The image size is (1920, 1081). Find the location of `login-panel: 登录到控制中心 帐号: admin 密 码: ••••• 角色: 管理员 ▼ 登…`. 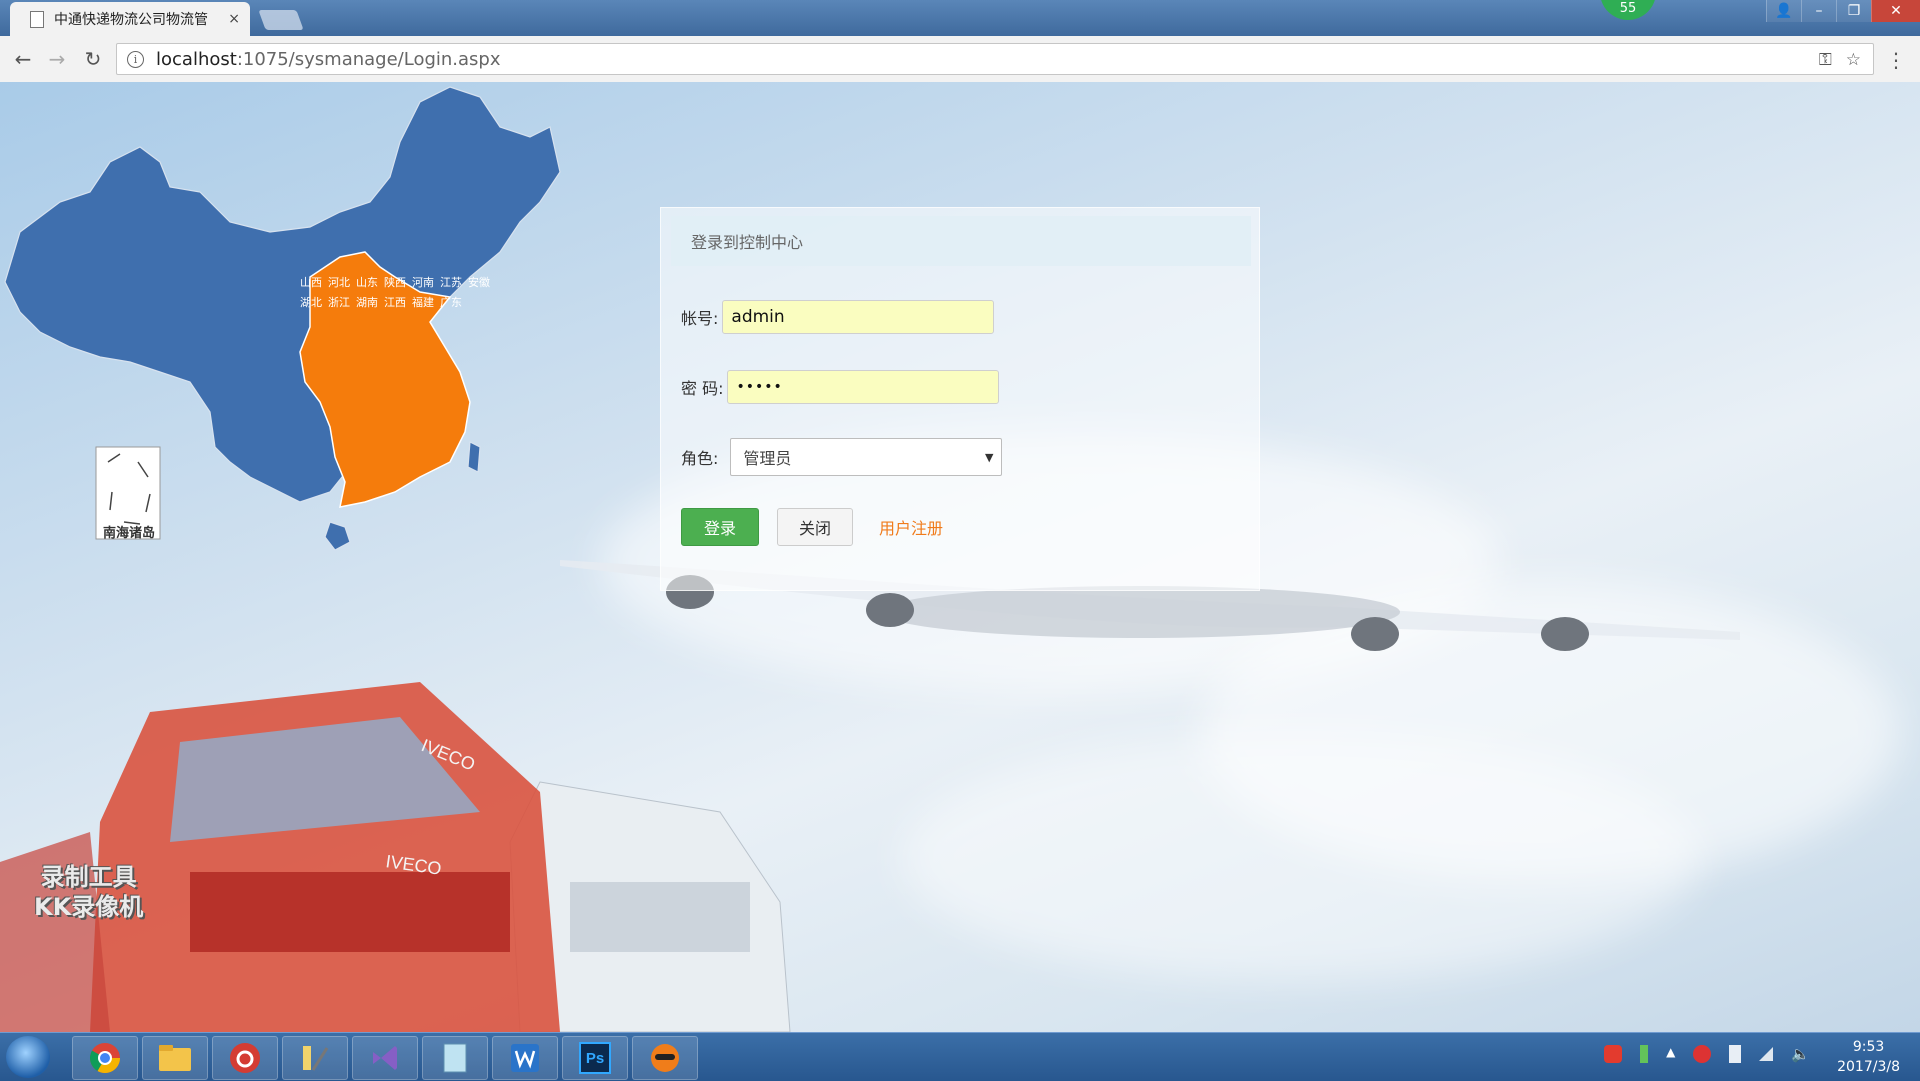

login-panel: 登录到控制中心 帐号: admin 密 码: ••••• 角色: 管理员 ▼ 登… is located at coordinates (960, 399).